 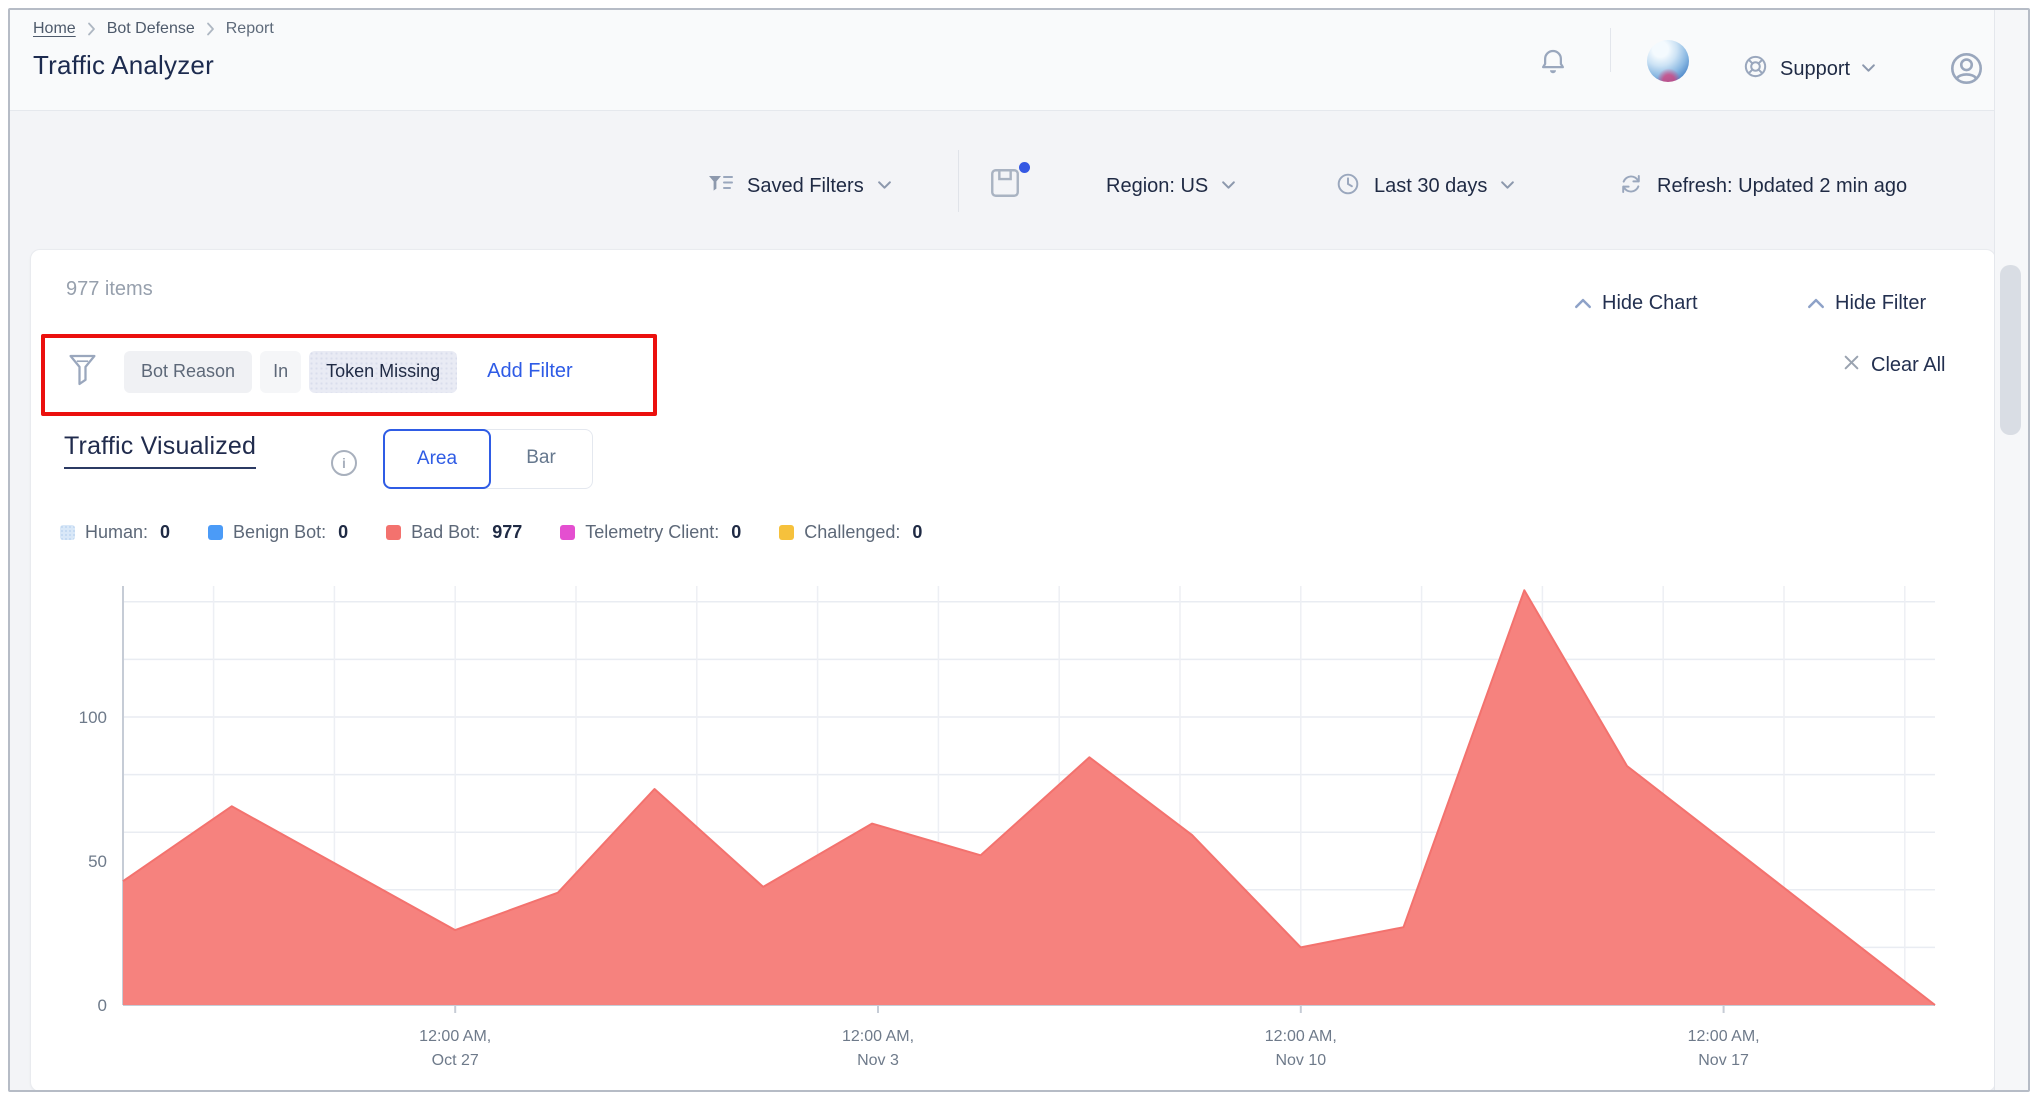 I want to click on legend-item-human: Human: 0, so click(x=115, y=532).